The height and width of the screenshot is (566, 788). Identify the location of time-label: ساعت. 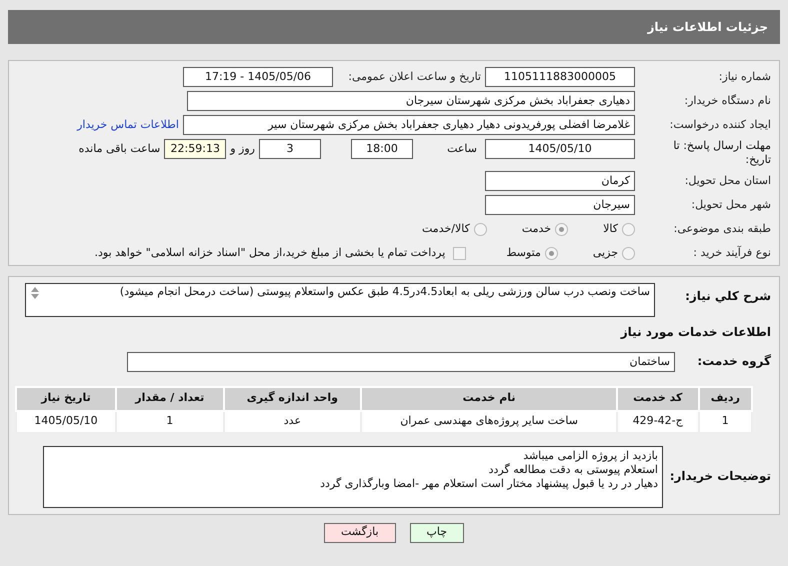
(462, 149).